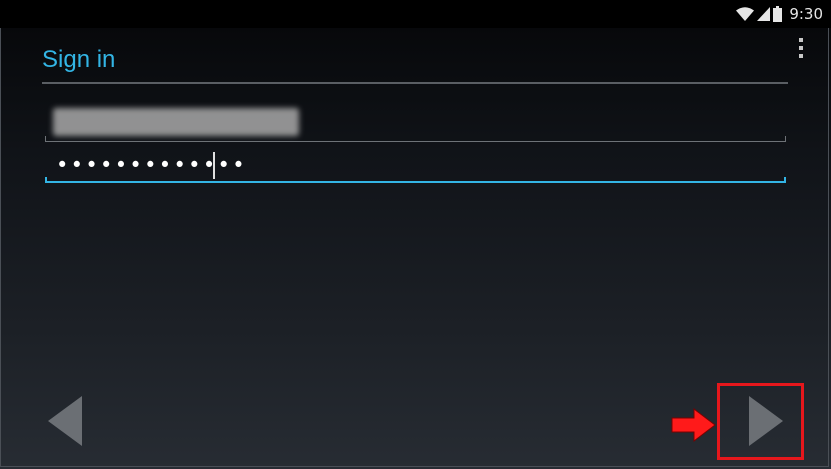  Describe the element at coordinates (806, 14) in the screenshot. I see `status-time: 9:30` at that location.